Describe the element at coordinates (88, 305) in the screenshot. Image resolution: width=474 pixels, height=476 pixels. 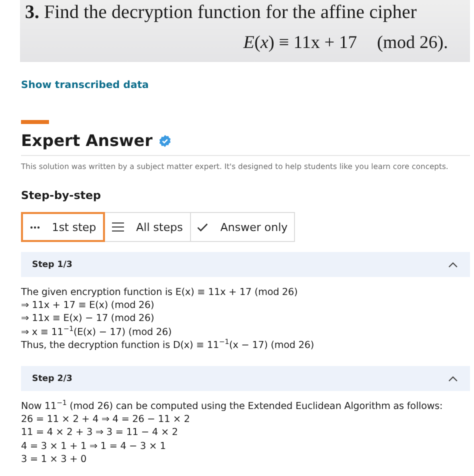
I see `solution-line: ⇒ 11x + 17 ≡ E(x) (mod 26)` at that location.